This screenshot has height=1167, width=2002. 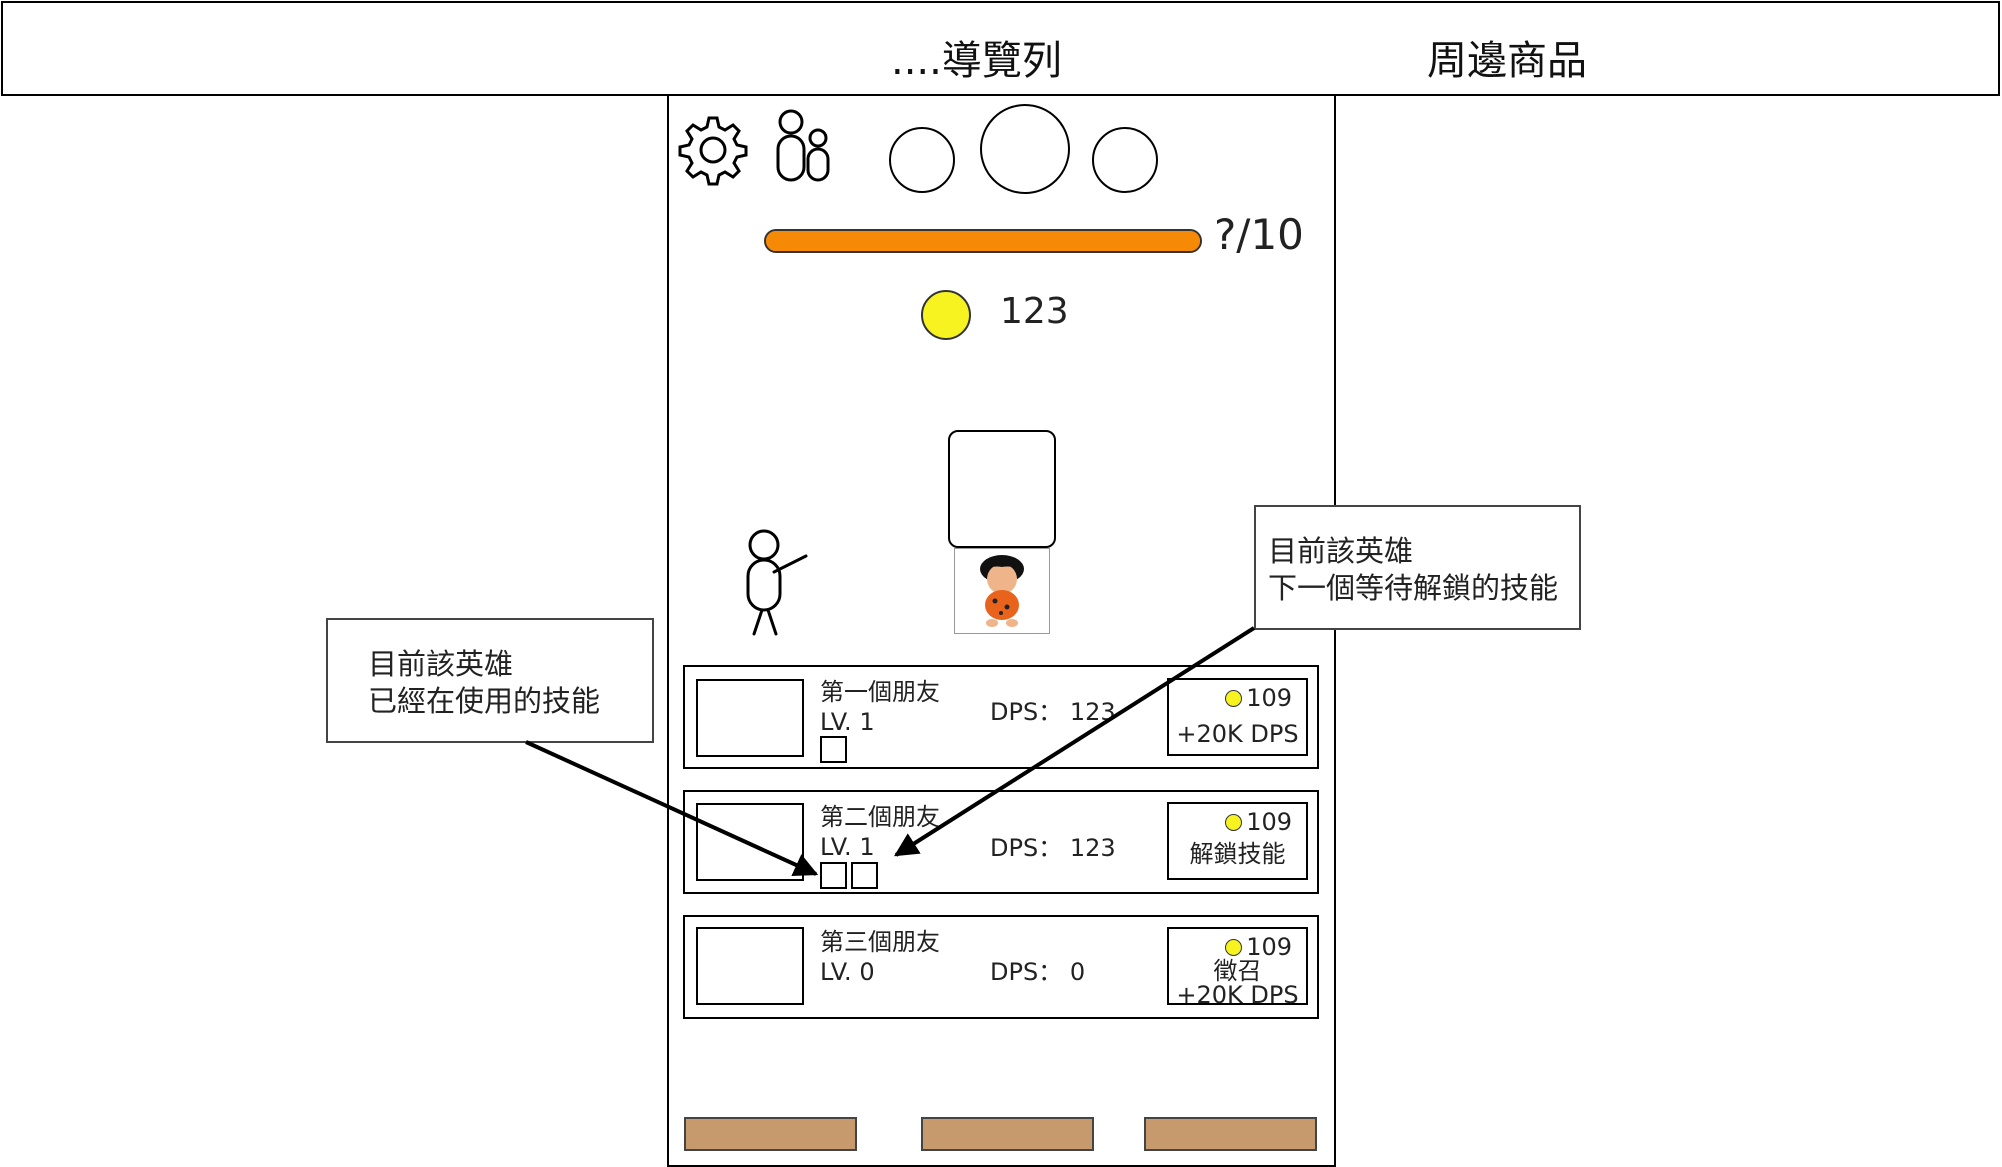 I want to click on stage-progress-fill, so click(x=983, y=241).